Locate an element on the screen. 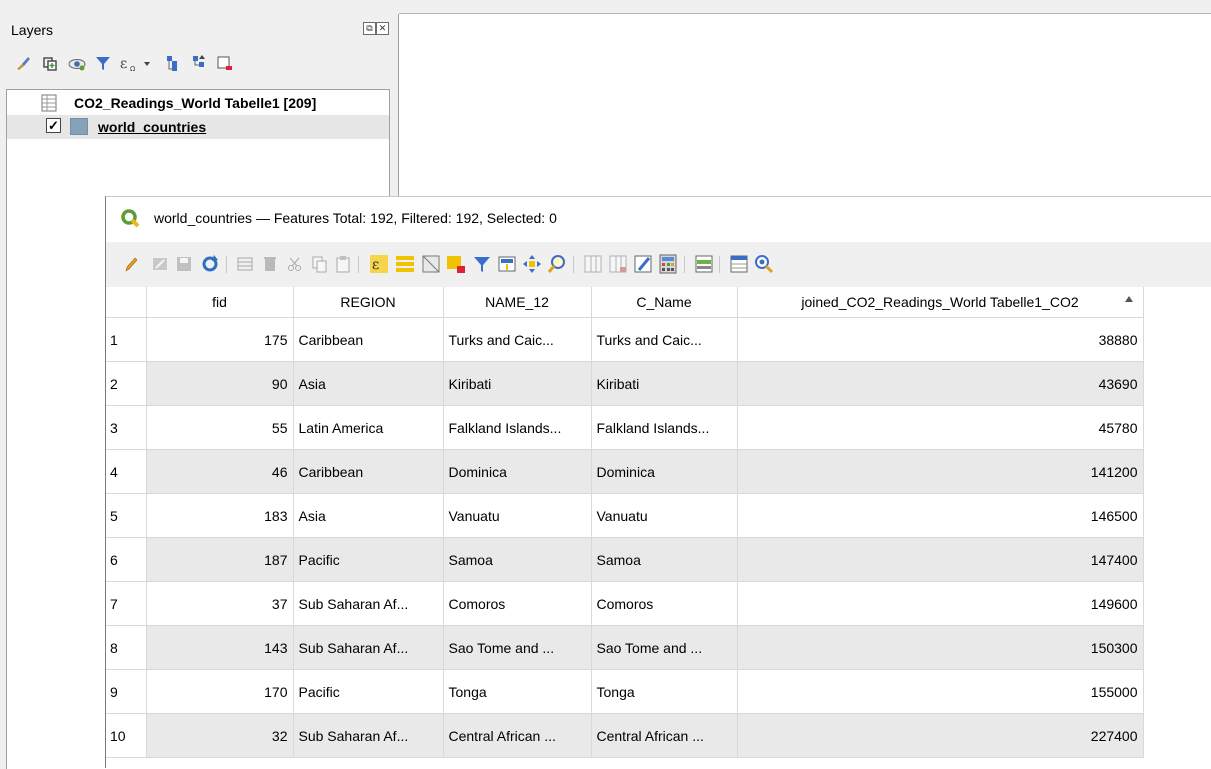  row-number: 1 is located at coordinates (126, 339).